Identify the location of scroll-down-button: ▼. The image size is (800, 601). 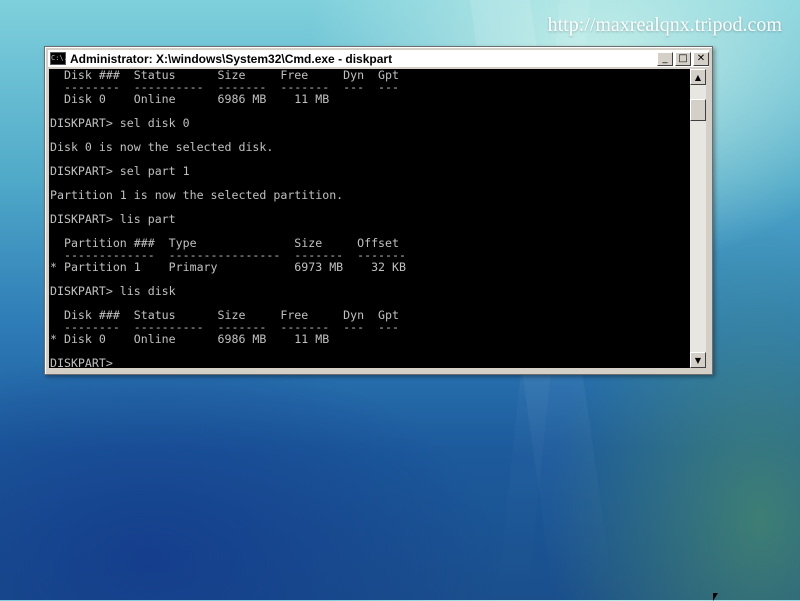
(698, 360).